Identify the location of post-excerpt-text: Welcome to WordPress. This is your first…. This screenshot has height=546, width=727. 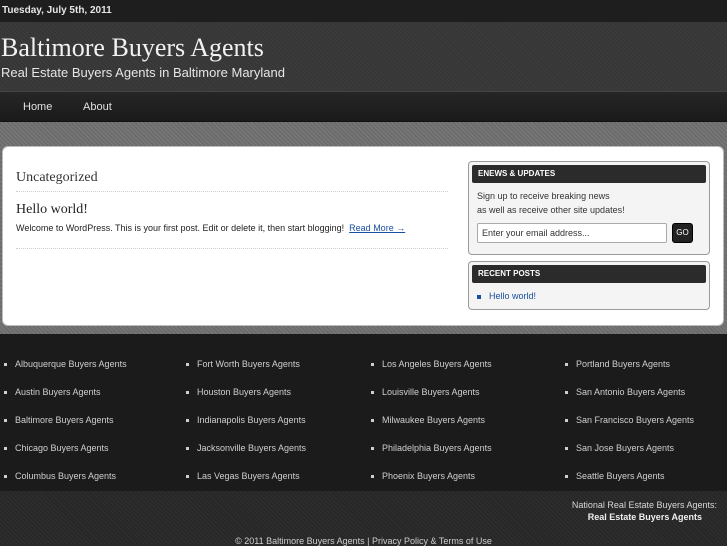
(180, 228).